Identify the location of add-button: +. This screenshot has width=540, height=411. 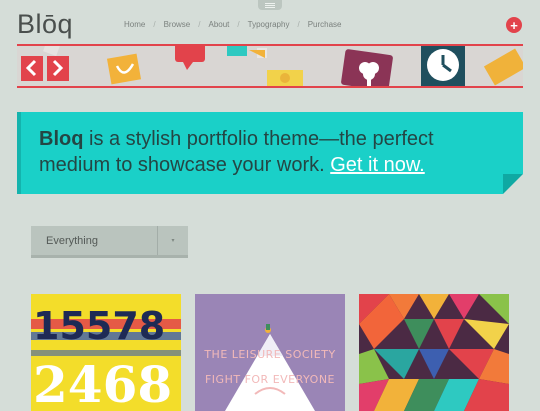
(514, 25).